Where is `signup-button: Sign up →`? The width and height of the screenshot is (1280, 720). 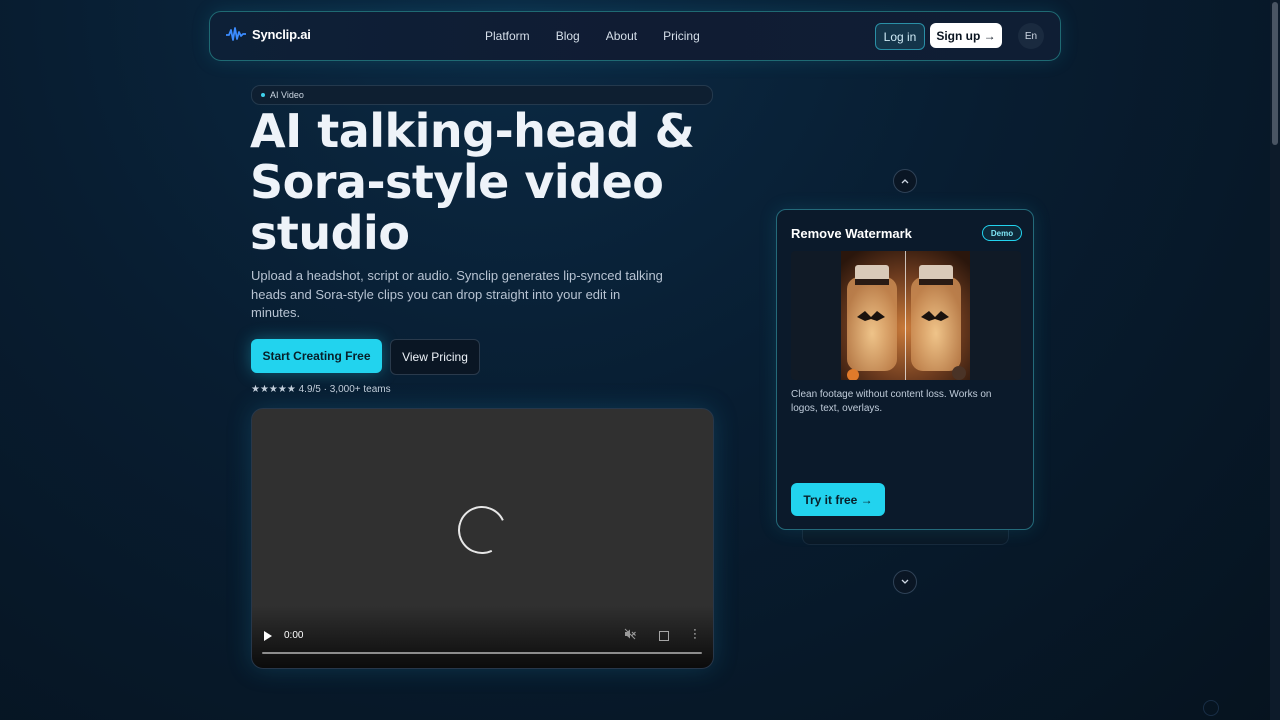
signup-button: Sign up → is located at coordinates (966, 35).